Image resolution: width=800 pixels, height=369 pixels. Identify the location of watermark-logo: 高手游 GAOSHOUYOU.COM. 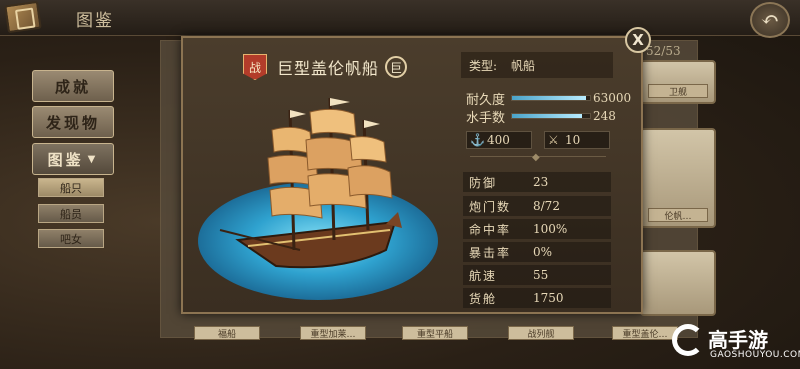
(736, 344).